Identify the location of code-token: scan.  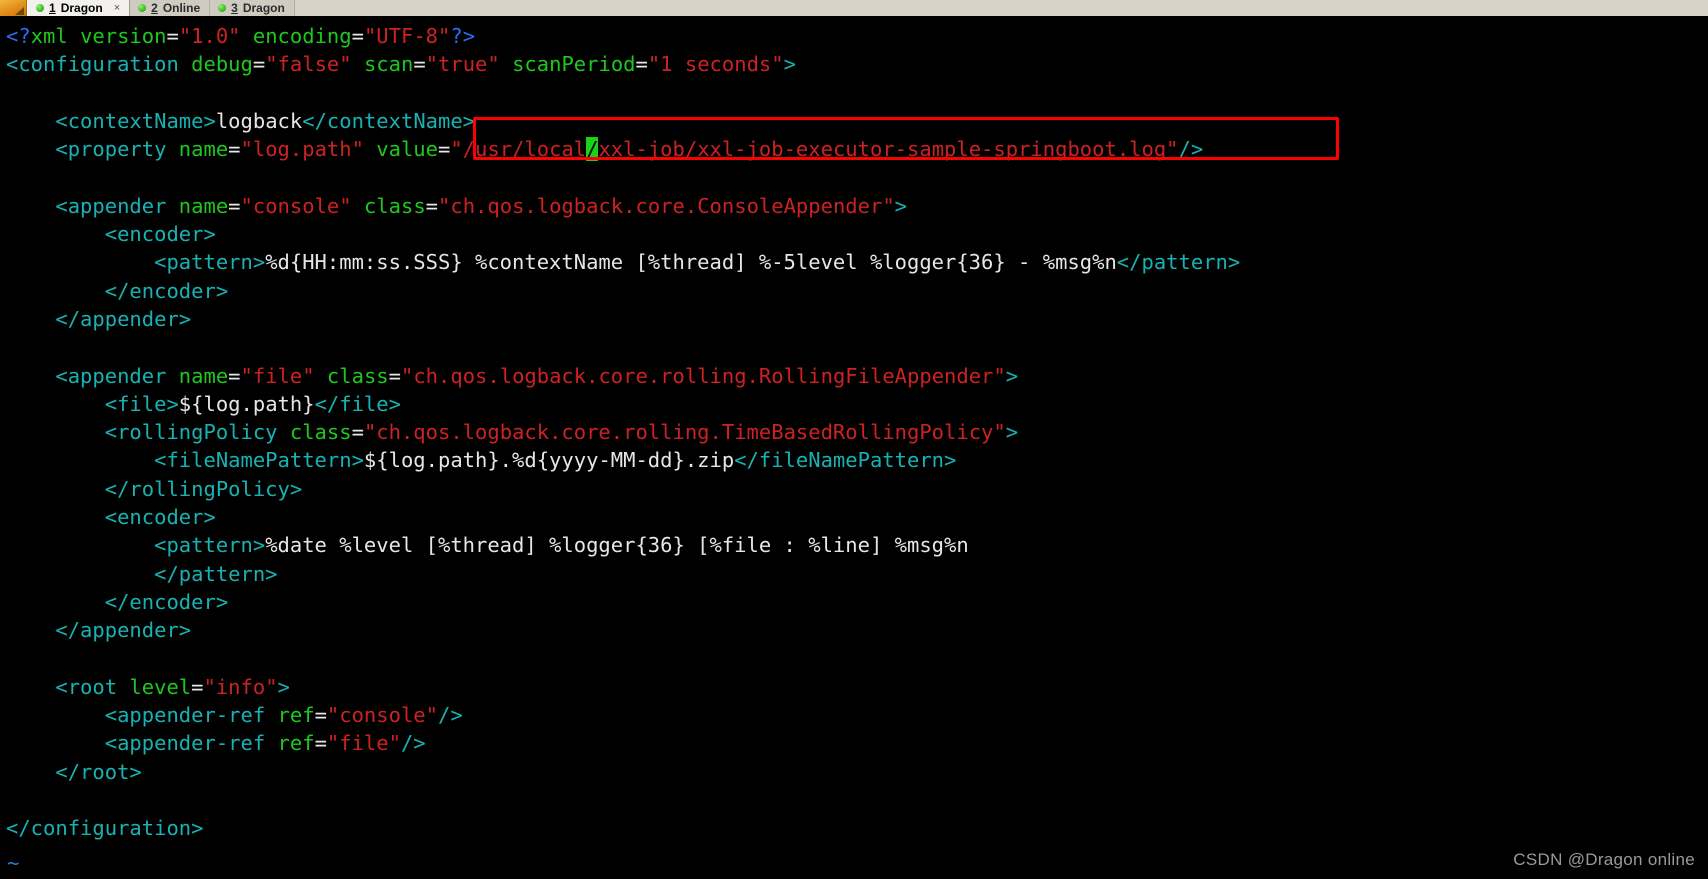
(388, 64).